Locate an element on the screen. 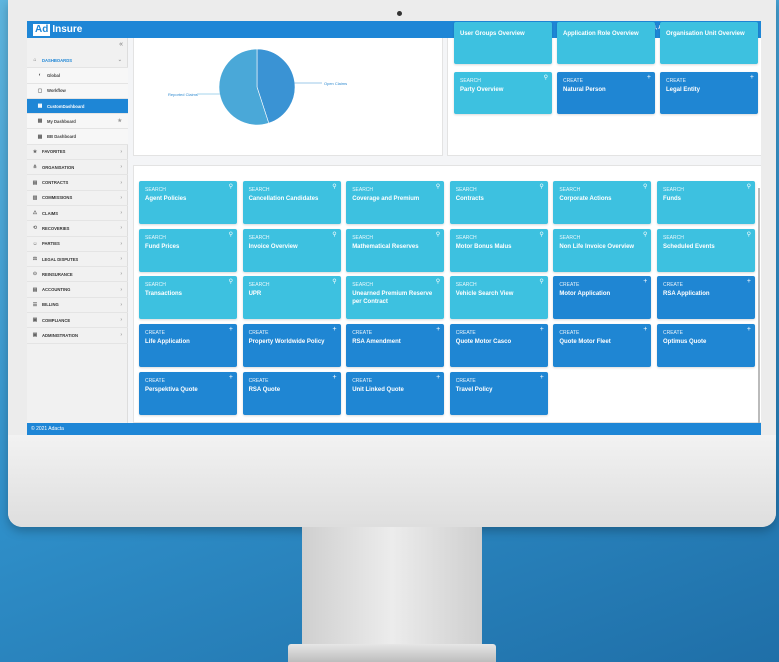 The height and width of the screenshot is (662, 779). sidebar-item-label: COMPLIANCE is located at coordinates (56, 320).